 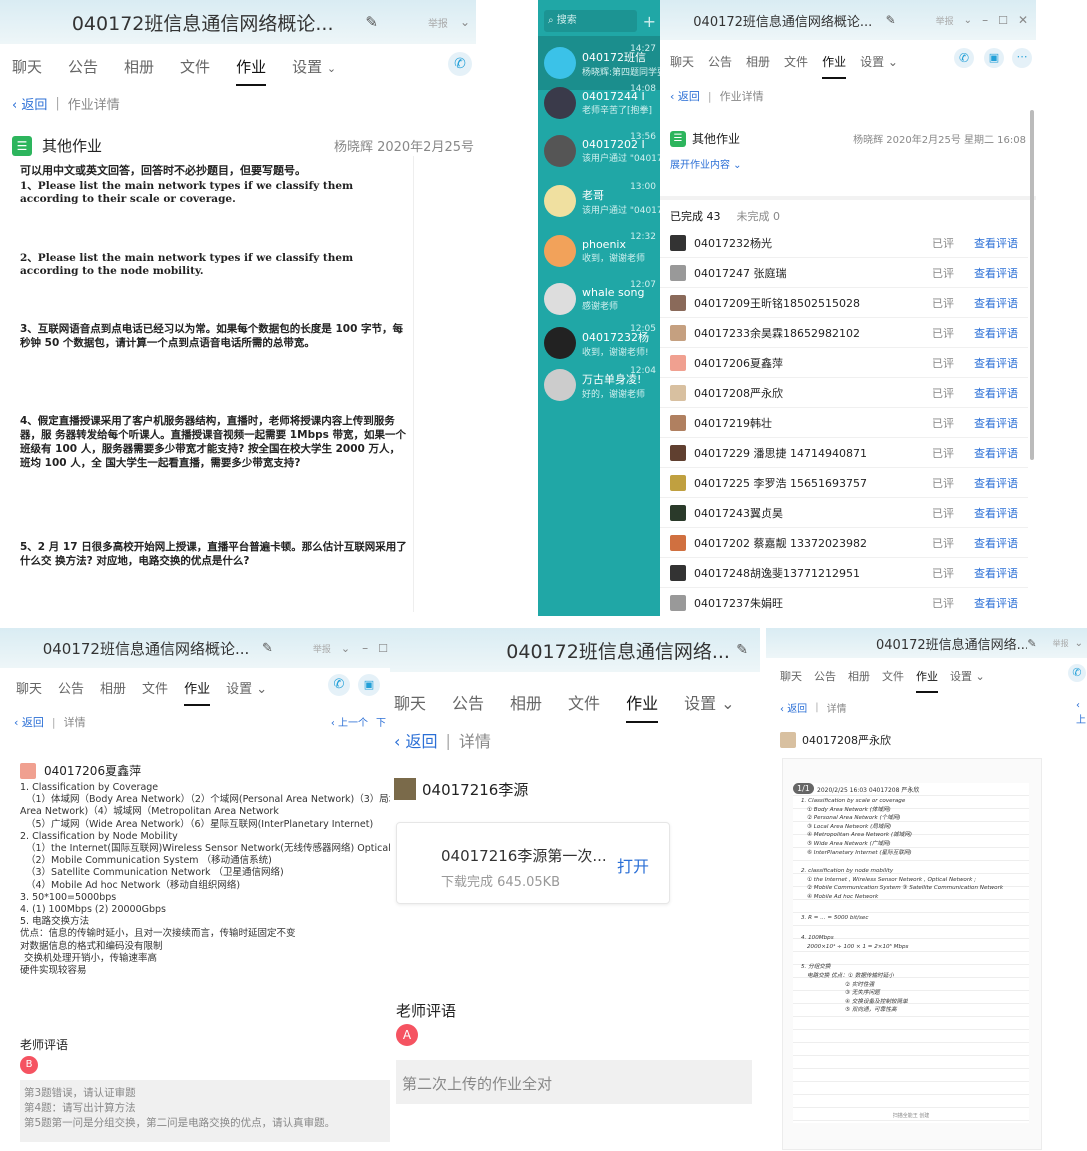 What do you see at coordinates (590, 21) in the screenshot?
I see `search-input: ⌕ 搜索` at bounding box center [590, 21].